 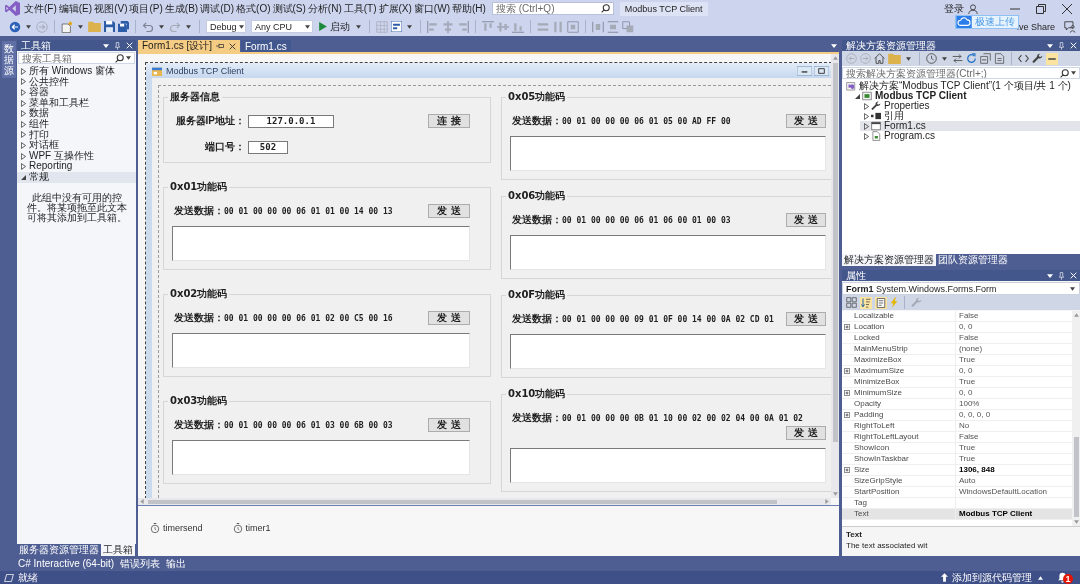 I want to click on undo-icon, so click(x=148, y=26).